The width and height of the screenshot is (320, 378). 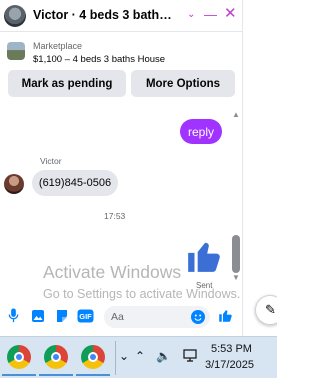 I want to click on thumbs-up-icon, so click(x=204, y=256).